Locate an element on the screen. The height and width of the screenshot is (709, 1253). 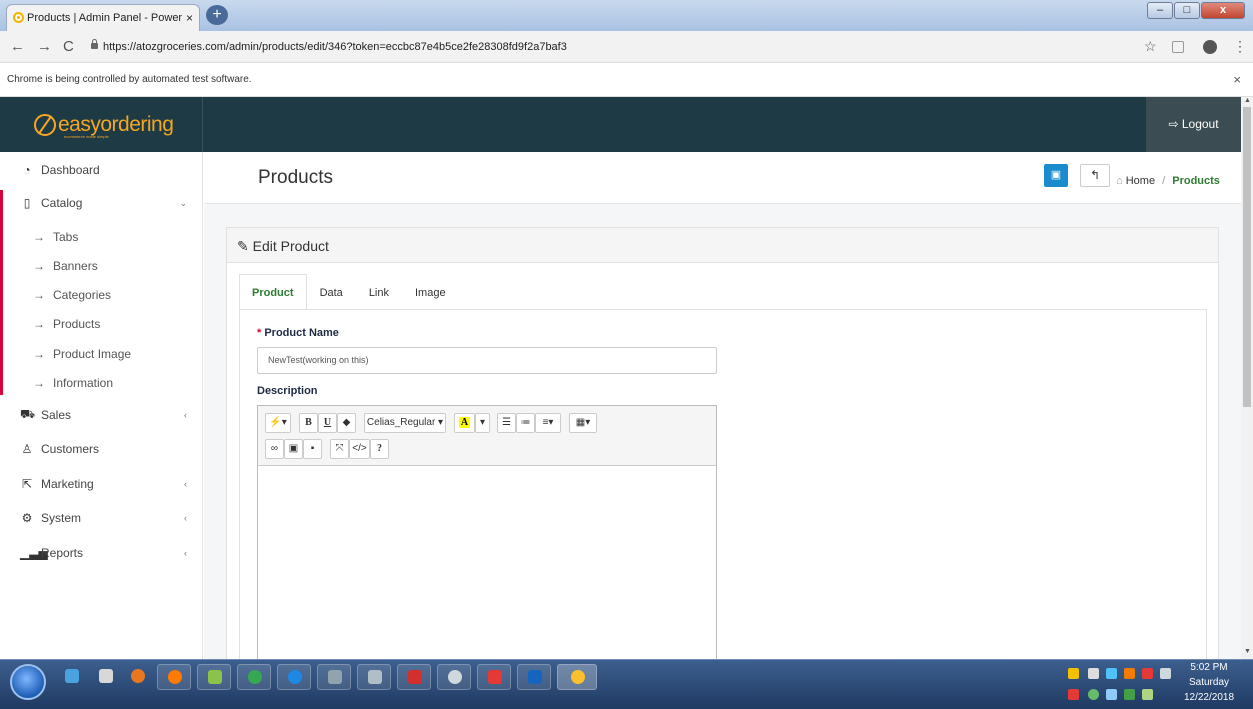
window-close-button: x is located at coordinates (1223, 10).